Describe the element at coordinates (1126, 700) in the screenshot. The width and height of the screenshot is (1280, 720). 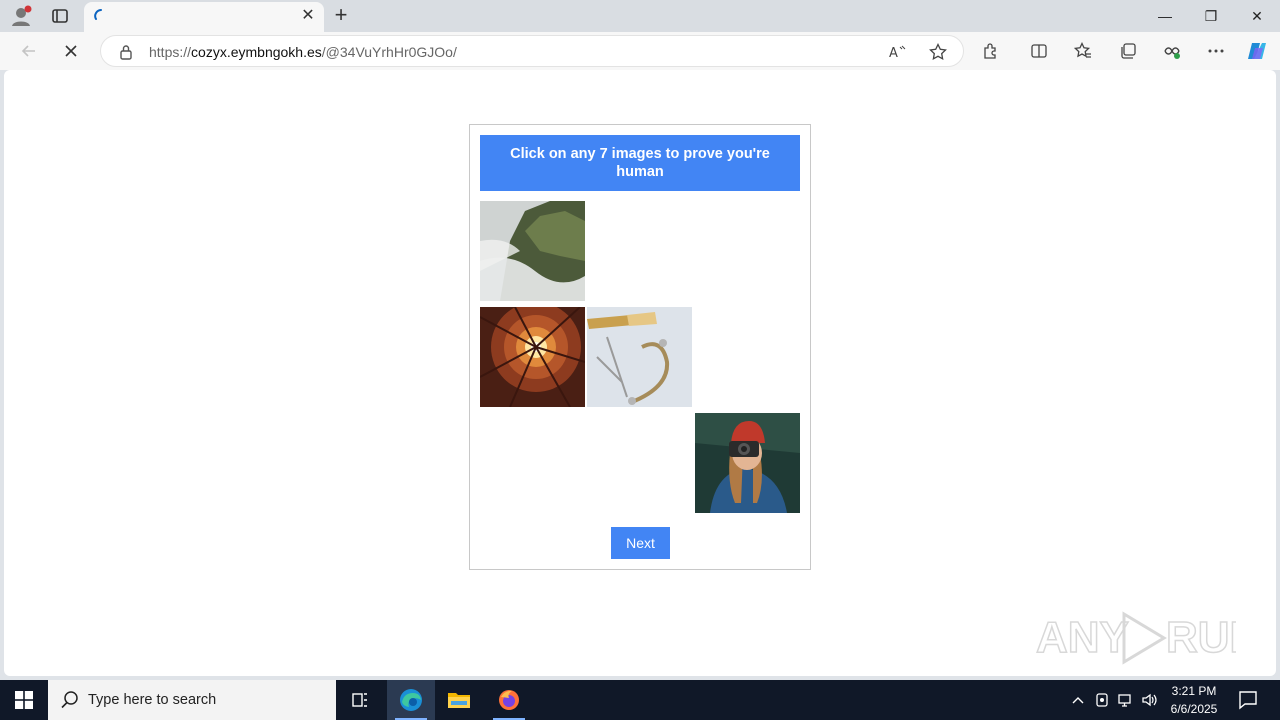
I see `network-icon` at that location.